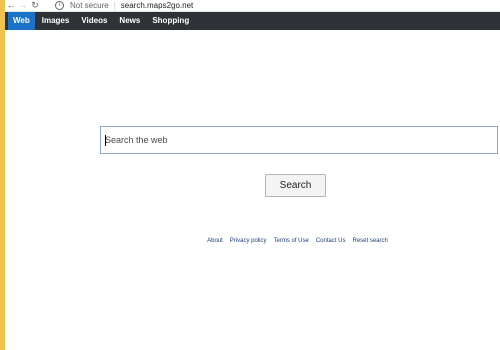 The image size is (500, 350). Describe the element at coordinates (23, 5) in the screenshot. I see `arrow-right-icon: →` at that location.